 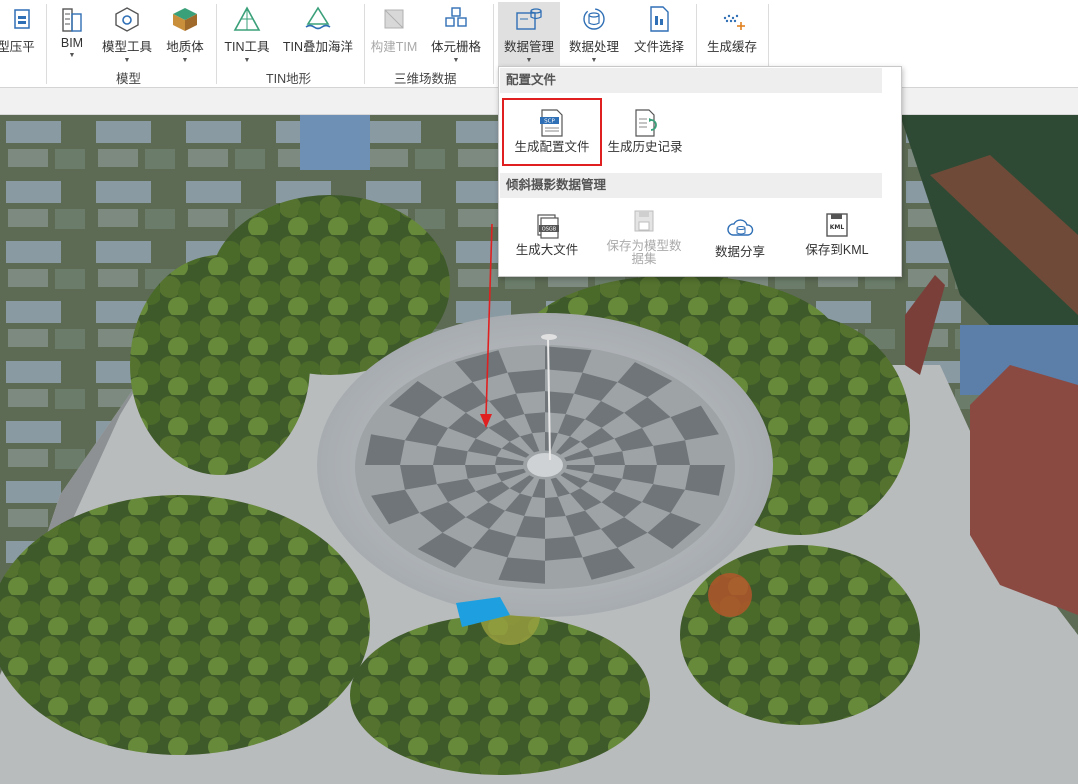 I want to click on gen-big-file-button: OSGB 生成大文件, so click(x=547, y=239).